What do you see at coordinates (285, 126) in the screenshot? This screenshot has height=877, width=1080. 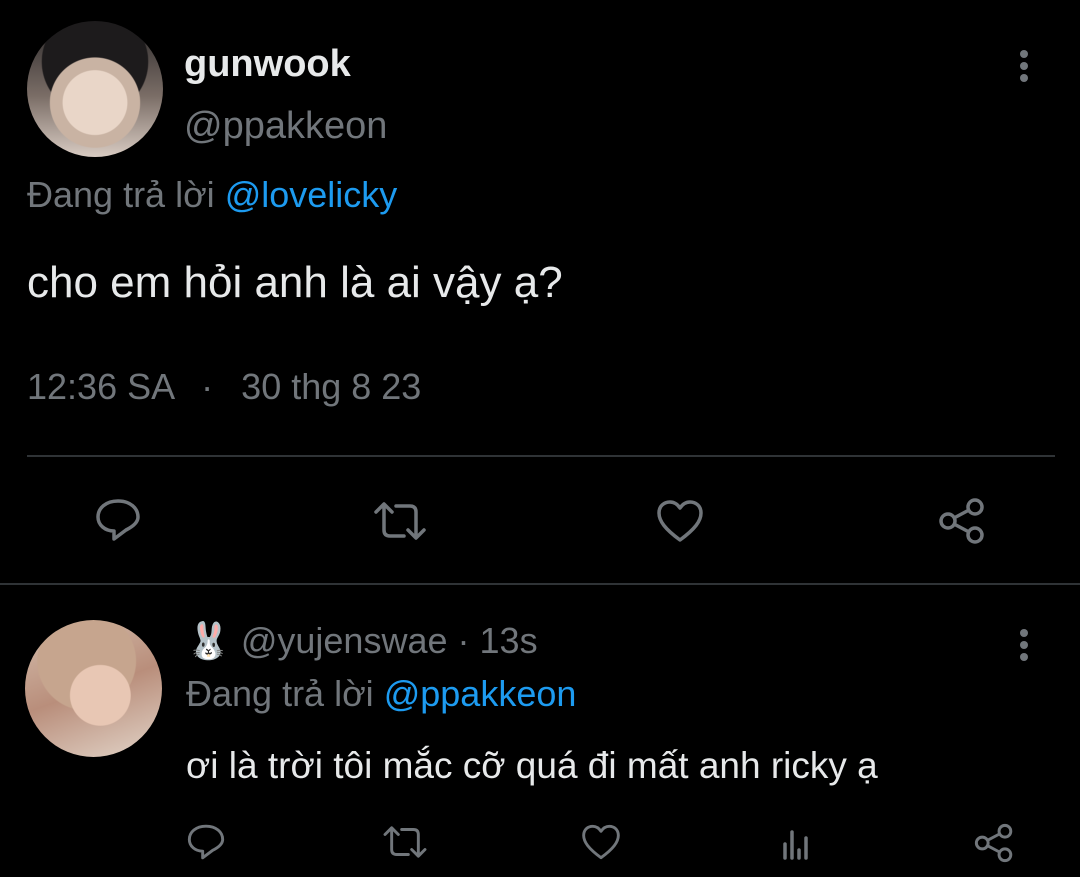 I see `user-handle: @ppakkeon` at bounding box center [285, 126].